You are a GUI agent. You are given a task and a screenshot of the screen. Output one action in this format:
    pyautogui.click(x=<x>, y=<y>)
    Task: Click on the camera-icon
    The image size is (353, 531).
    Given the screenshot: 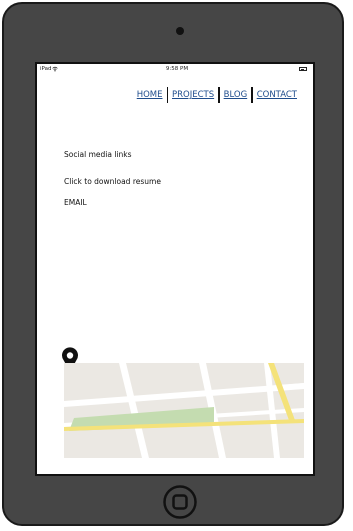 What is the action you would take?
    pyautogui.click(x=180, y=31)
    